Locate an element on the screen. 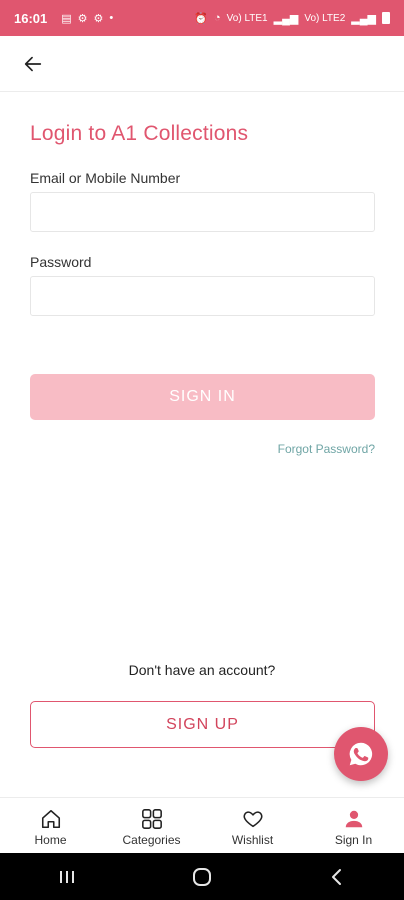  signal-label-2: Vo) LTE2 is located at coordinates (325, 18).